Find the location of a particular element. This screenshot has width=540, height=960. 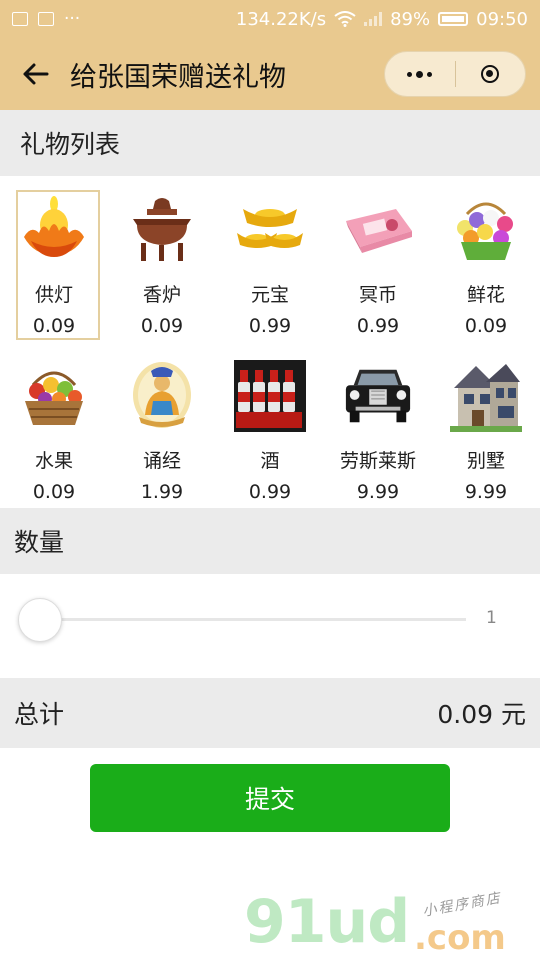

total-value: 0.09 元 is located at coordinates (481, 714).